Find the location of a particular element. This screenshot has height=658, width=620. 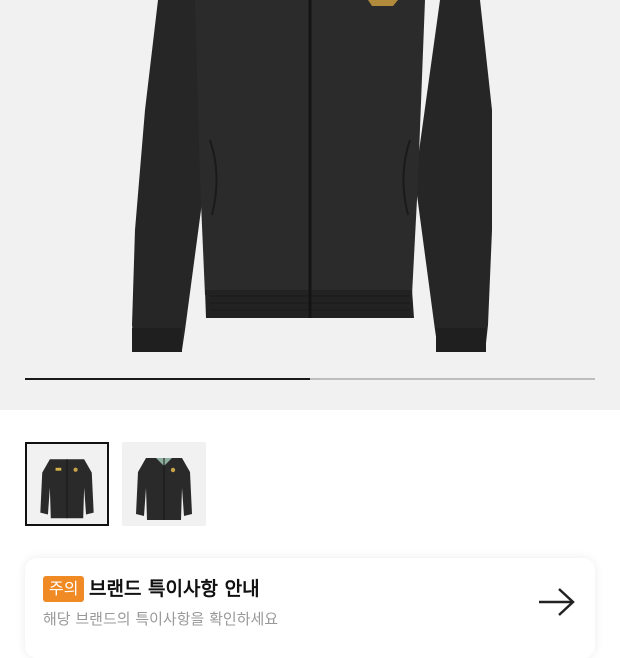

brand-notice-card: 주의 브랜드 특이사항 안내 해당 브랜드의 특이사항을 확인하세요 is located at coordinates (310, 608).